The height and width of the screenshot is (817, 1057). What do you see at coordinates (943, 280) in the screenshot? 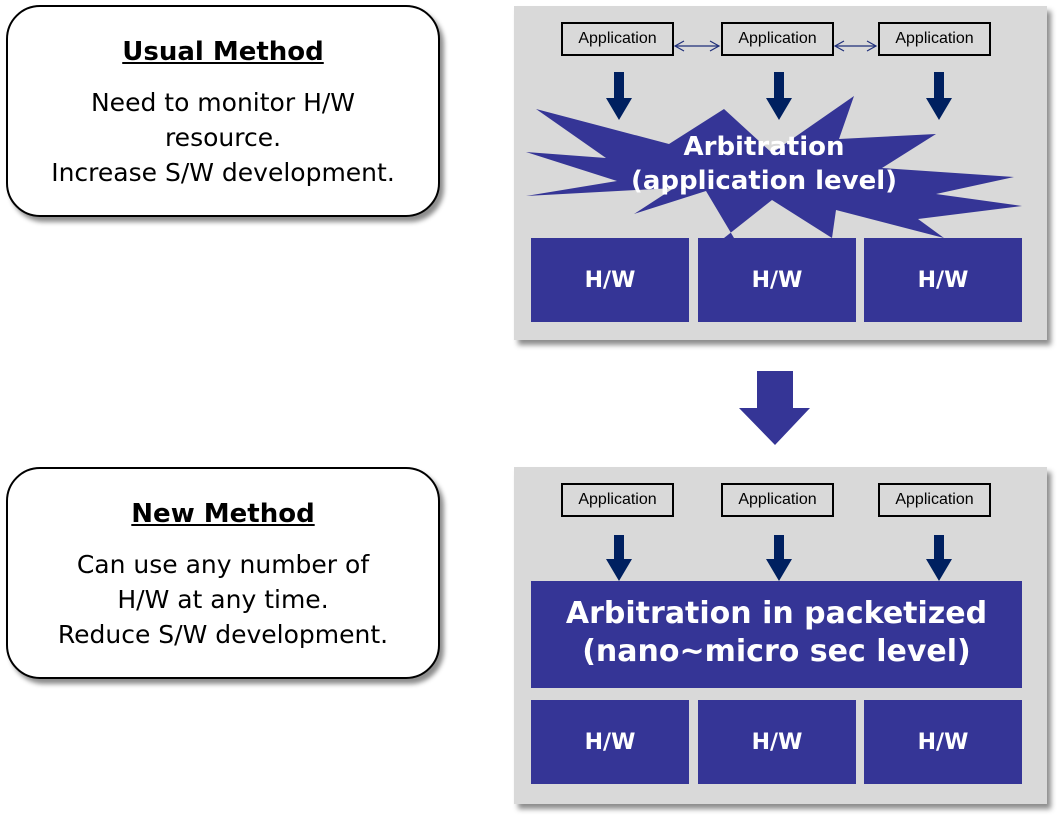
I see `usual-hw-3: H/W` at bounding box center [943, 280].